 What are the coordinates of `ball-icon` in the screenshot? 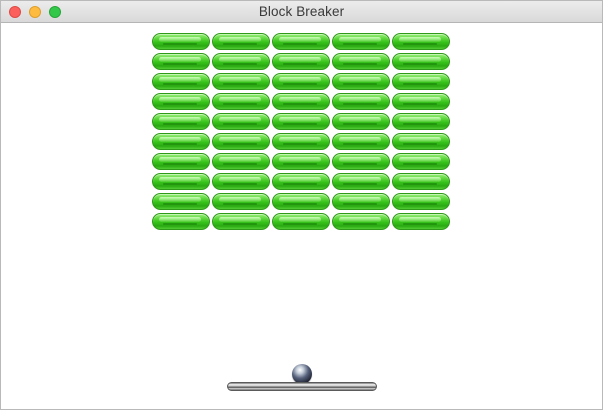 It's located at (302, 374).